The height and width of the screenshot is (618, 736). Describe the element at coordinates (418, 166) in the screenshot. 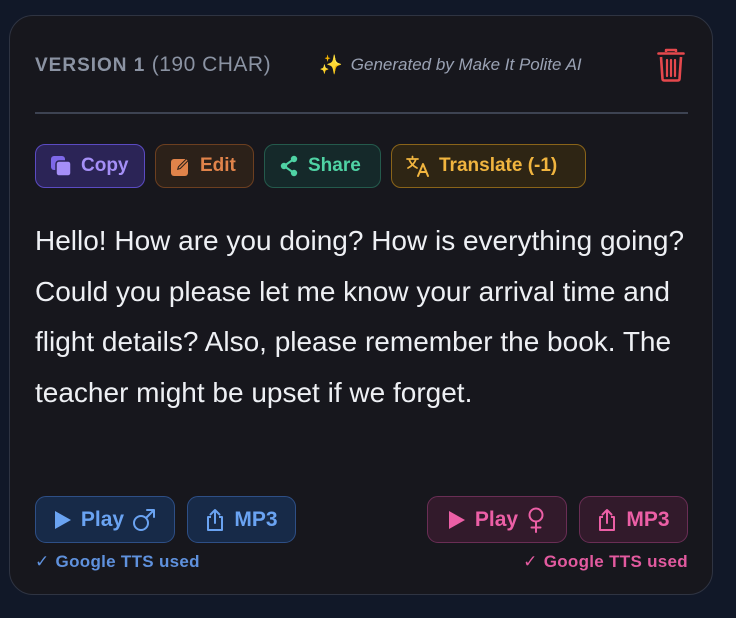

I see `translate-icon` at that location.